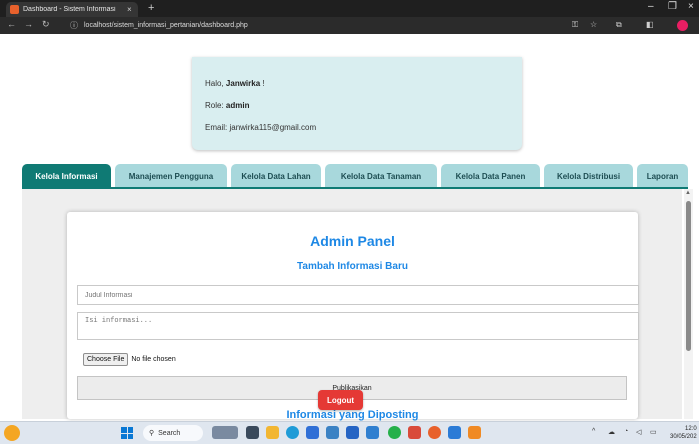 This screenshot has width=699, height=444. I want to click on task-view-icon, so click(252, 432).